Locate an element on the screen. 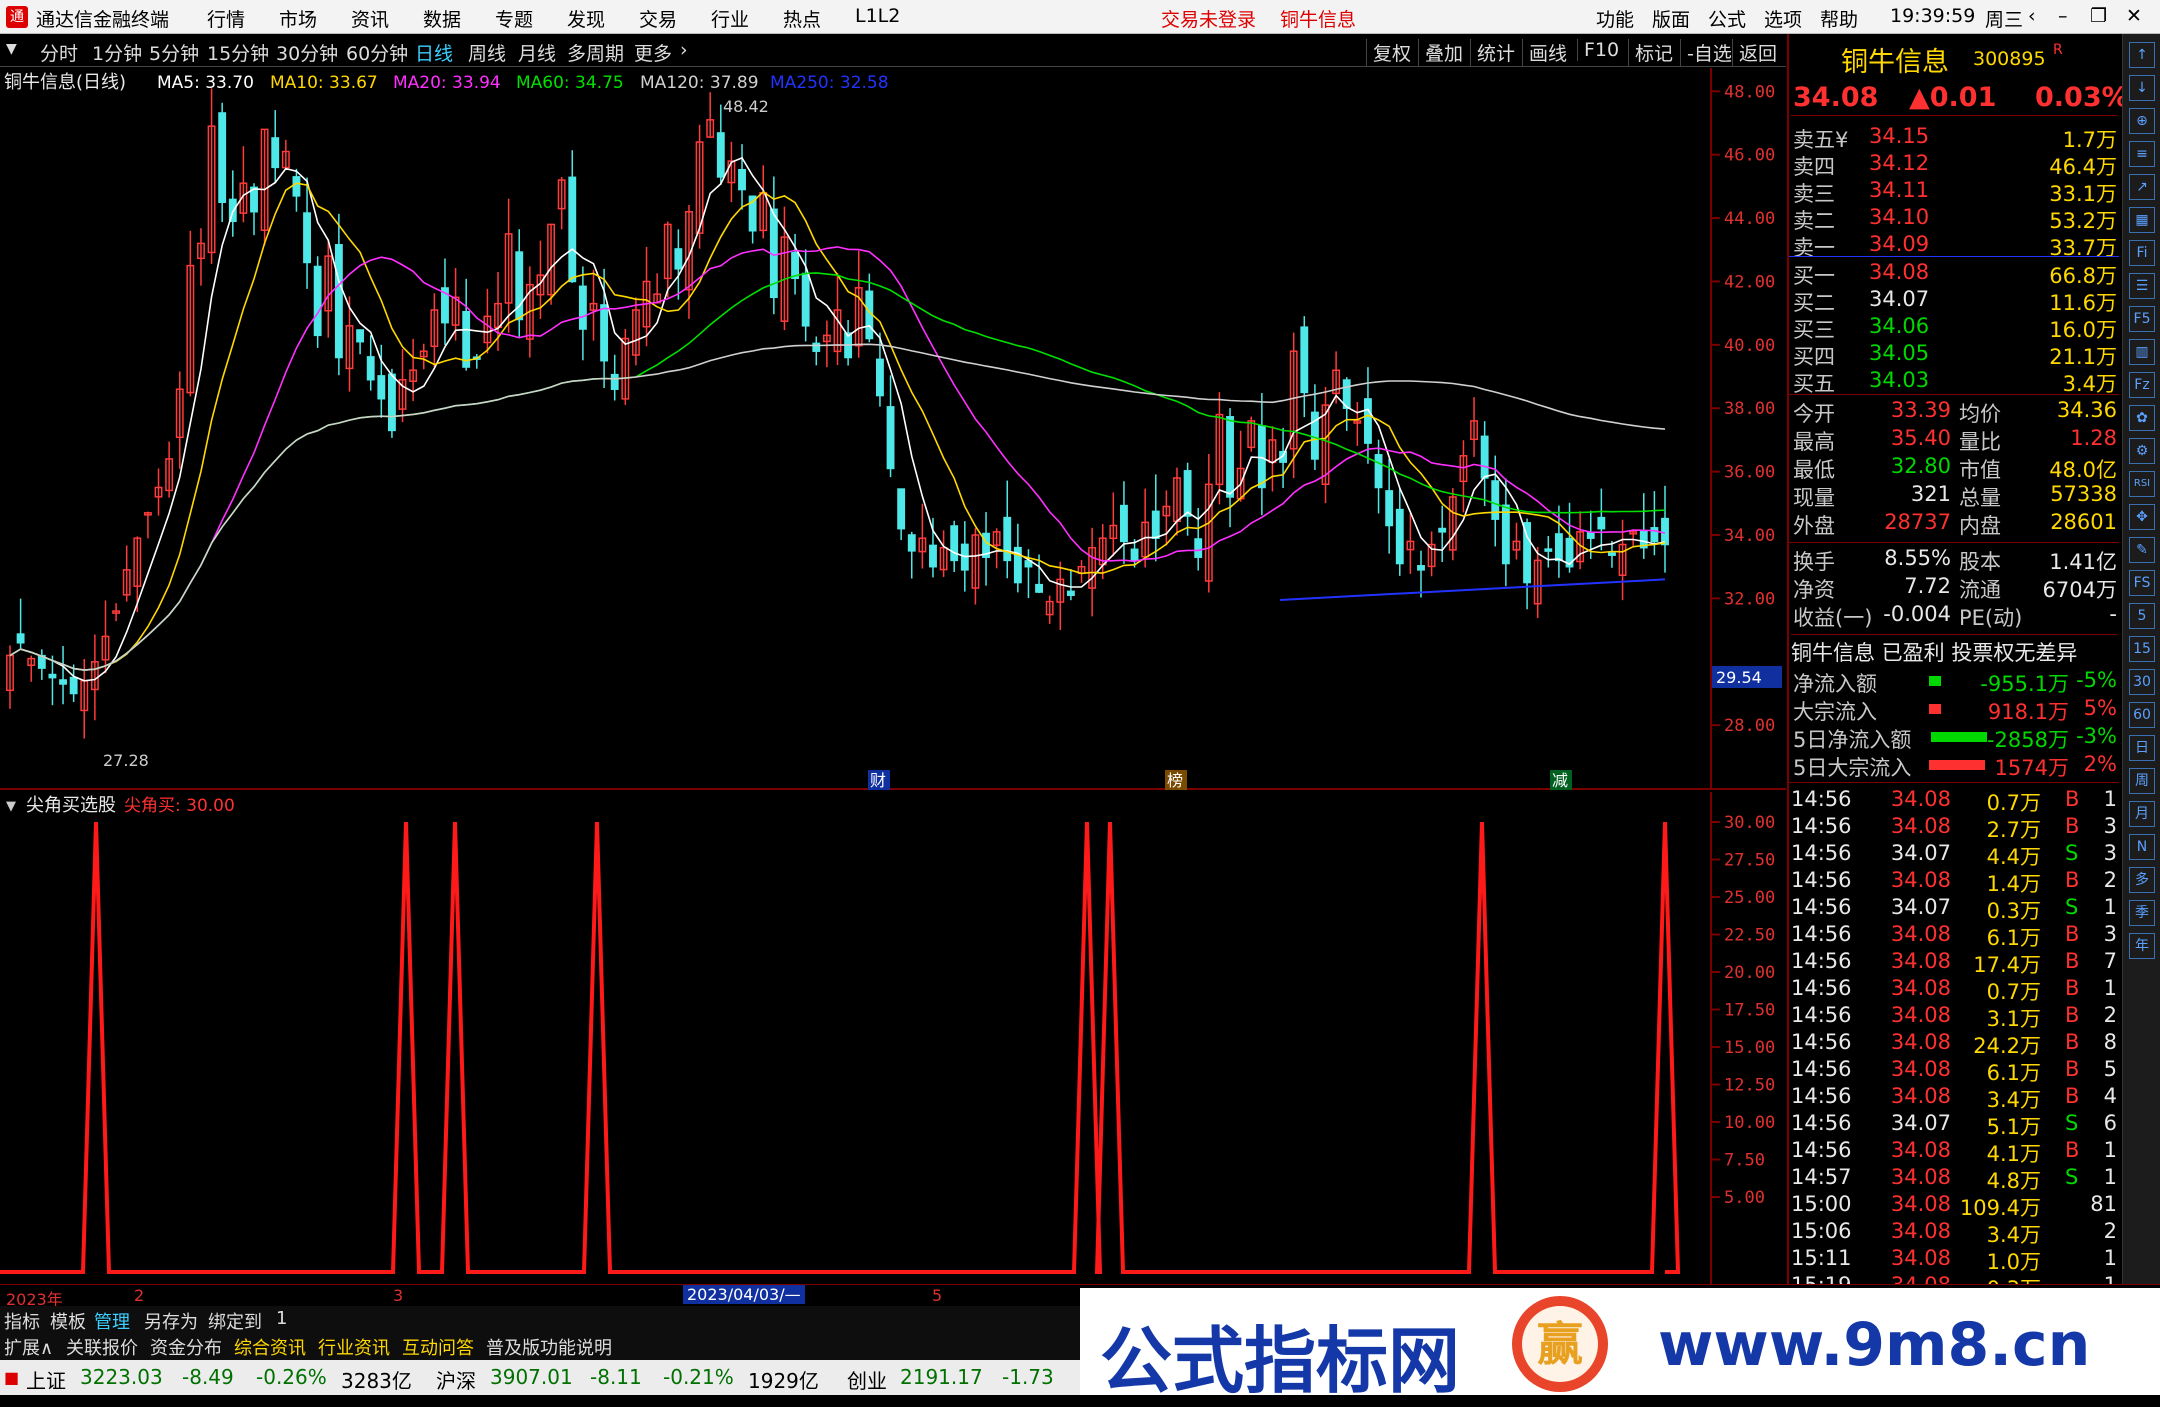 The height and width of the screenshot is (1407, 2160). side-tool-icon: 15 is located at coordinates (2142, 649).